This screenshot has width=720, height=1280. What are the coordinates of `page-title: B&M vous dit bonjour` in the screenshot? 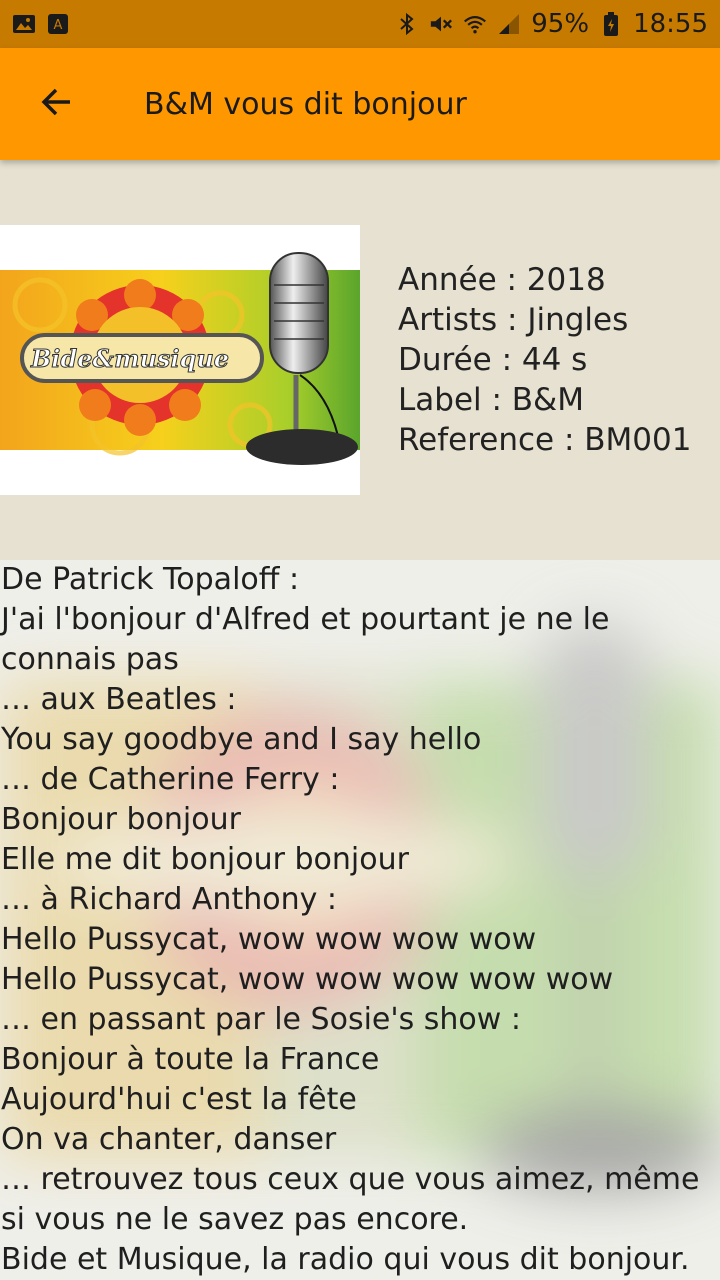 It's located at (305, 104).